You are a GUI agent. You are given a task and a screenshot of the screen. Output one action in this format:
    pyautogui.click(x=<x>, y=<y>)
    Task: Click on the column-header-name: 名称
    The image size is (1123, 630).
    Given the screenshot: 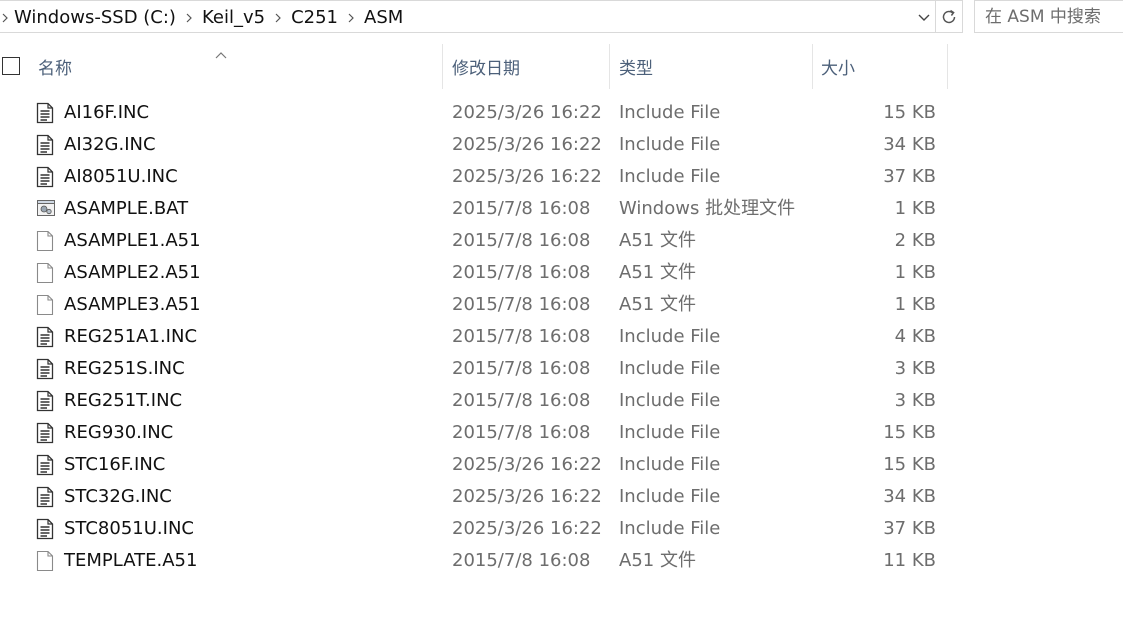 What is the action you would take?
    pyautogui.click(x=240, y=66)
    